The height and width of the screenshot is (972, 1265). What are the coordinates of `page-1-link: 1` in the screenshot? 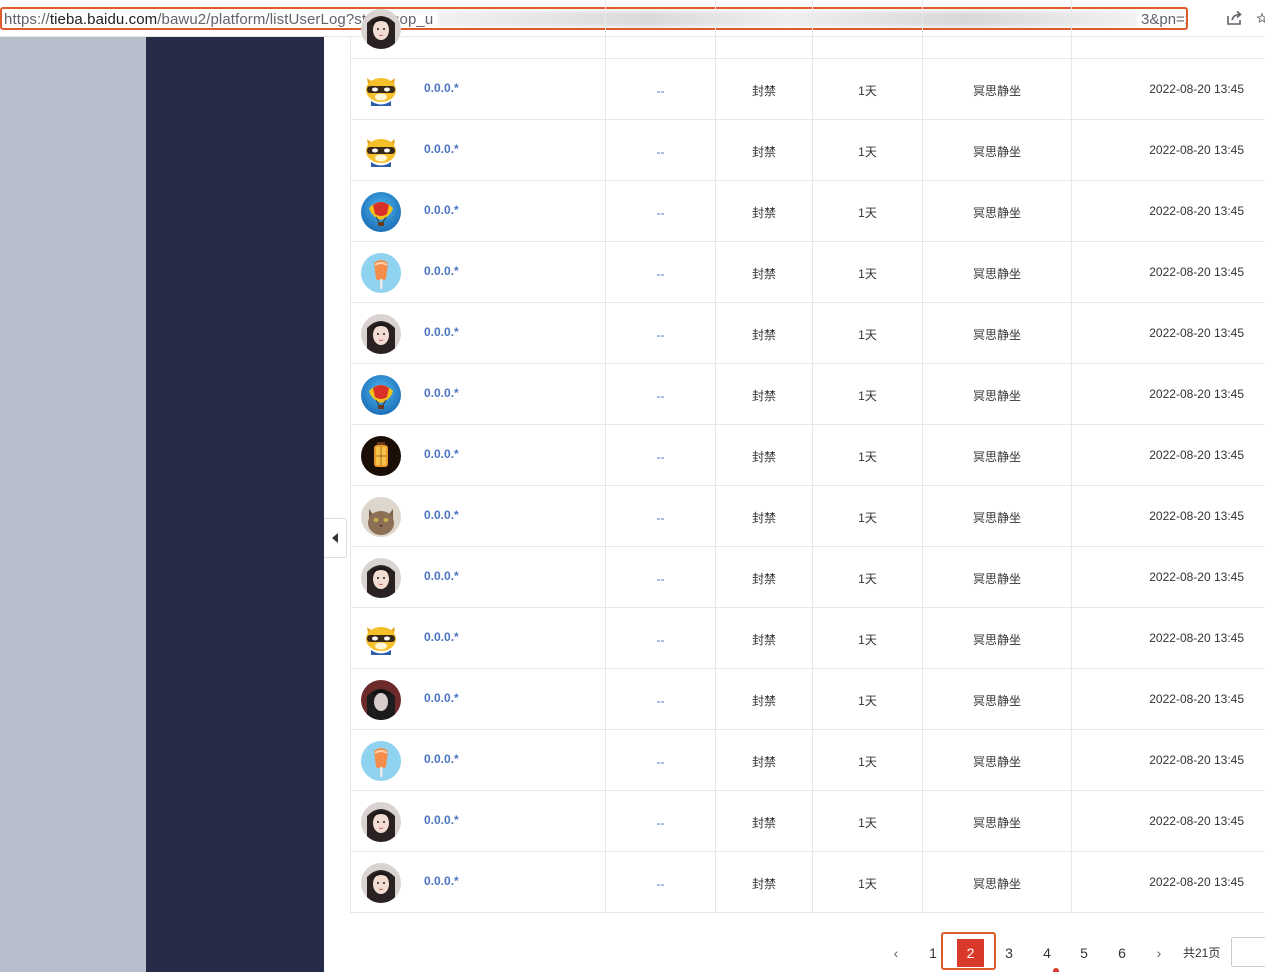 It's located at (933, 953).